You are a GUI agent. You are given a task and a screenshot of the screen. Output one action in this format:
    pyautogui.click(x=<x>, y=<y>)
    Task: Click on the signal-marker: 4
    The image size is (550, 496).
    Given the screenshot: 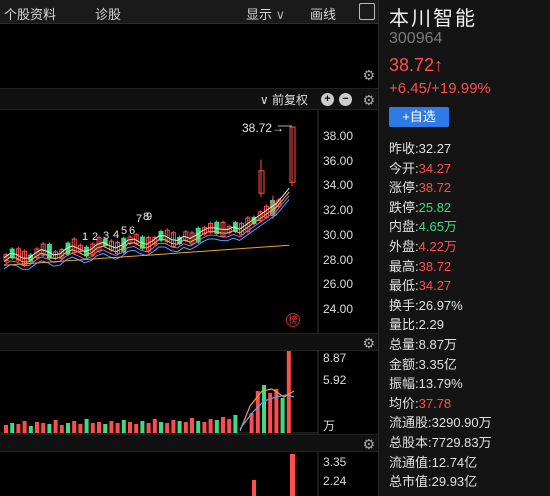 What is the action you would take?
    pyautogui.click(x=116, y=235)
    